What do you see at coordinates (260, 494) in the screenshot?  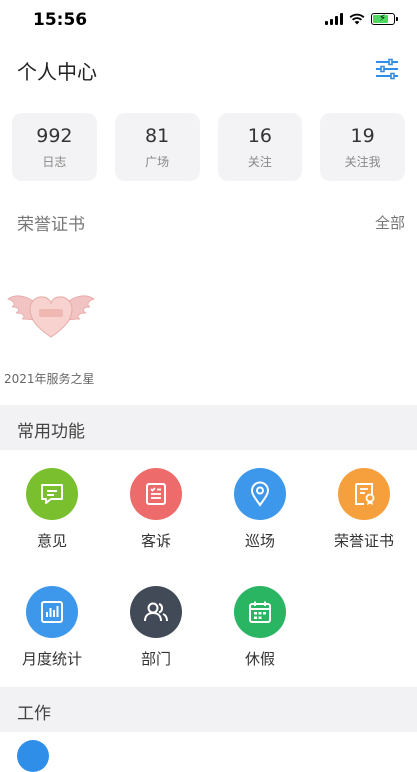 I see `location-pin-icon` at bounding box center [260, 494].